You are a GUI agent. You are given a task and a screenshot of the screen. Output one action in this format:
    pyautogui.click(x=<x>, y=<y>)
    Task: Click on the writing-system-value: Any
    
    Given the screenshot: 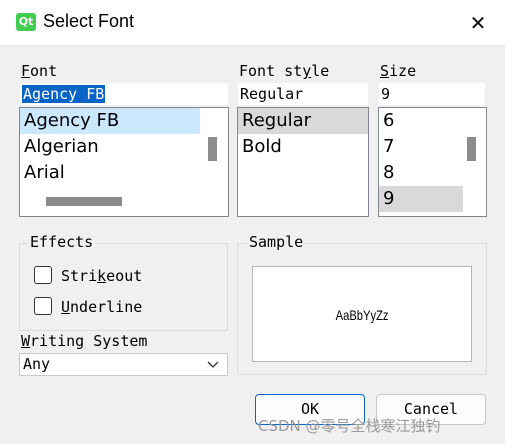 What is the action you would take?
    pyautogui.click(x=37, y=364)
    